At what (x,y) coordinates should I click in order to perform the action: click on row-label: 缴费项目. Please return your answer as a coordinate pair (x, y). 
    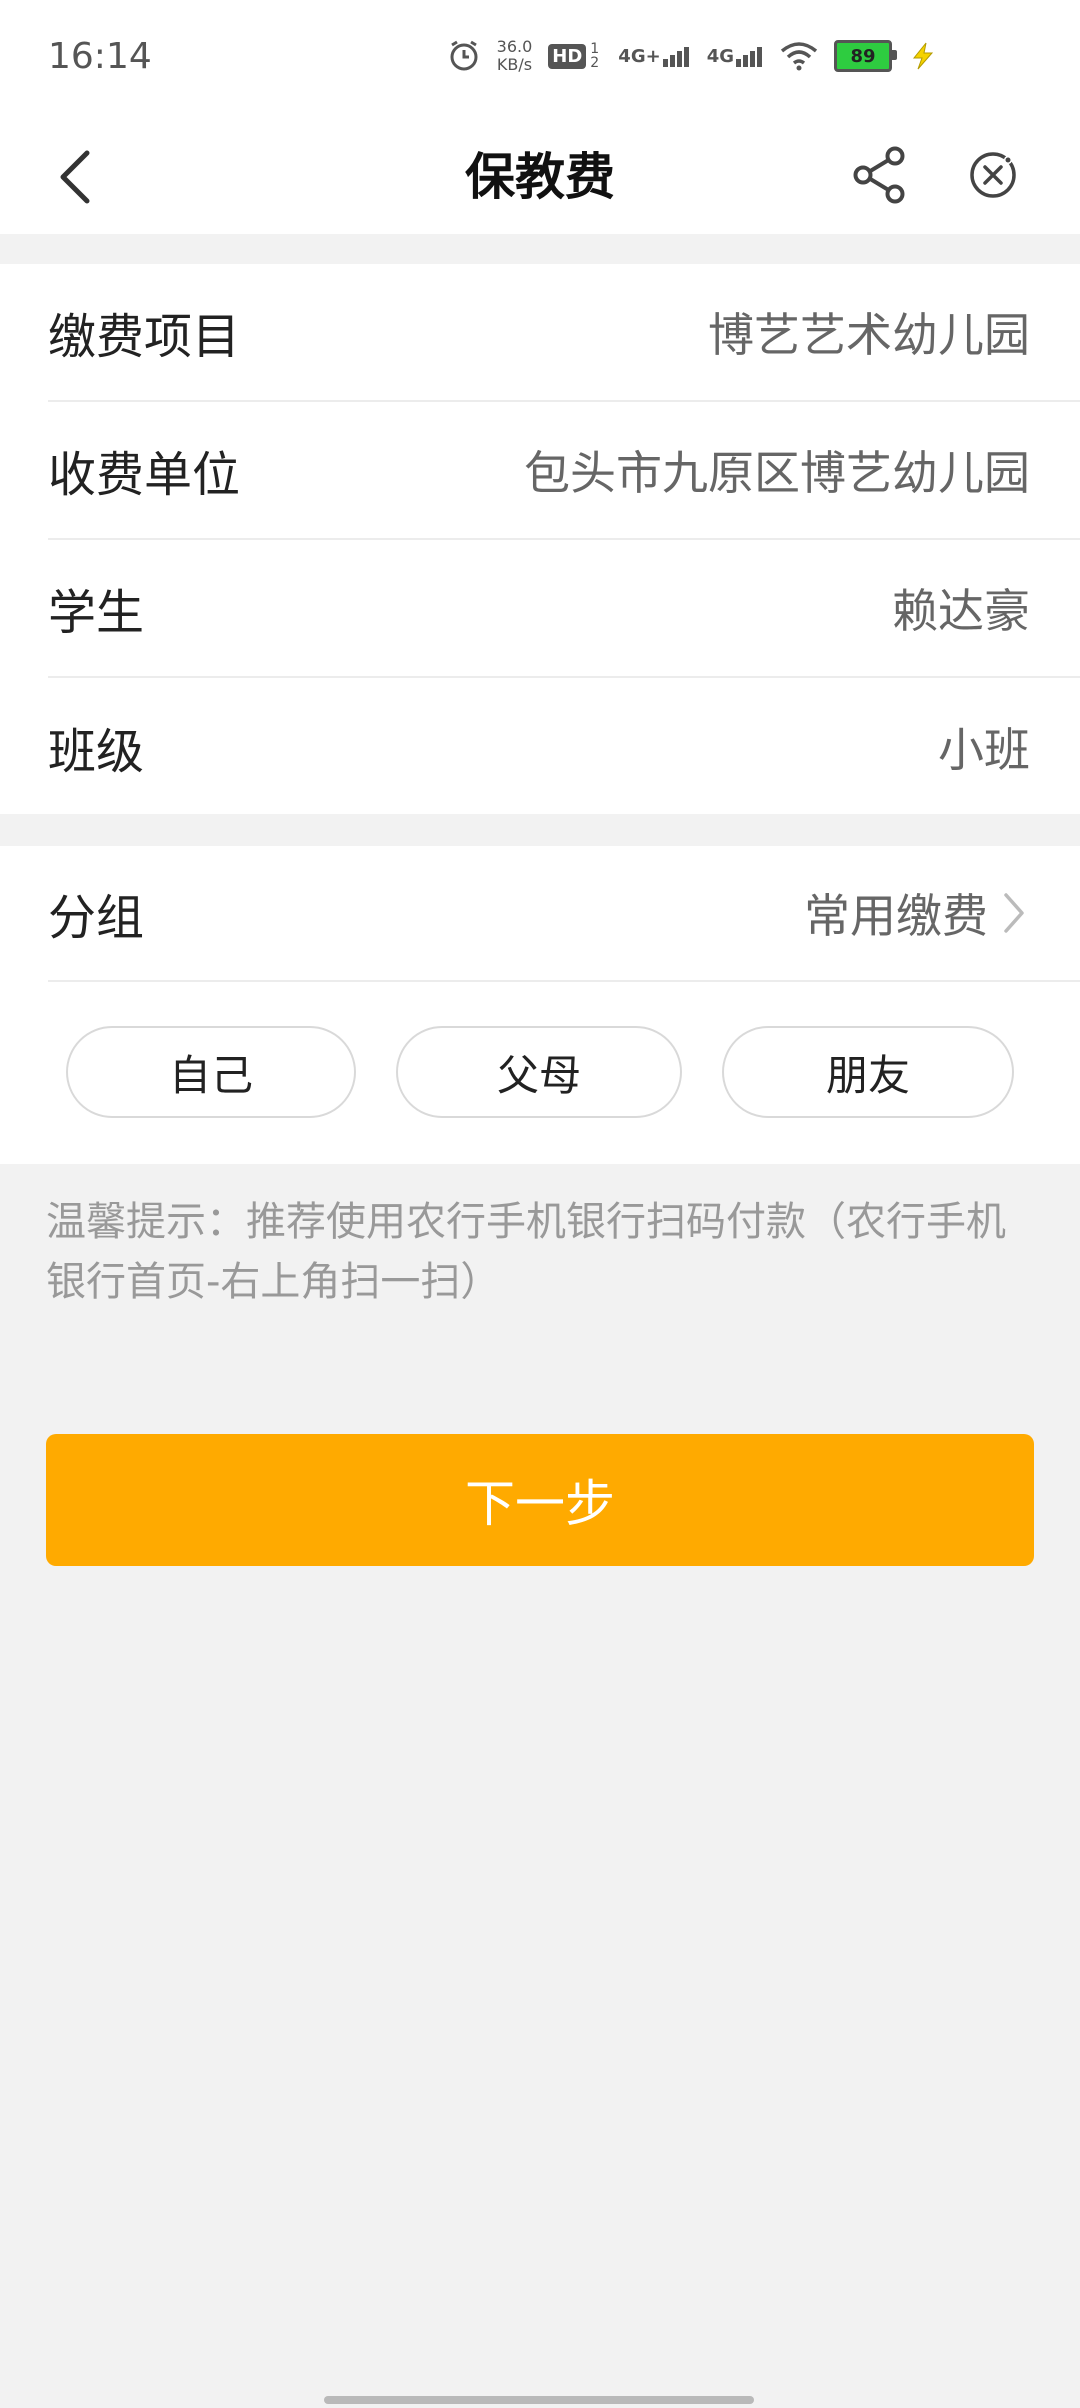
    Looking at the image, I should click on (144, 337).